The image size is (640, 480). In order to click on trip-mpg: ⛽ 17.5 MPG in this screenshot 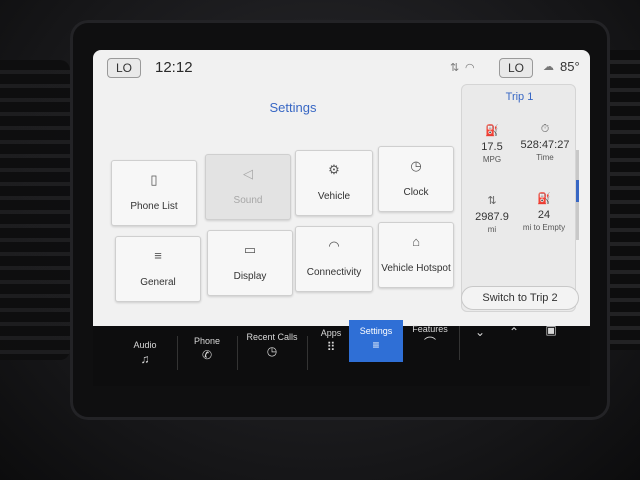, I will do `click(492, 144)`.